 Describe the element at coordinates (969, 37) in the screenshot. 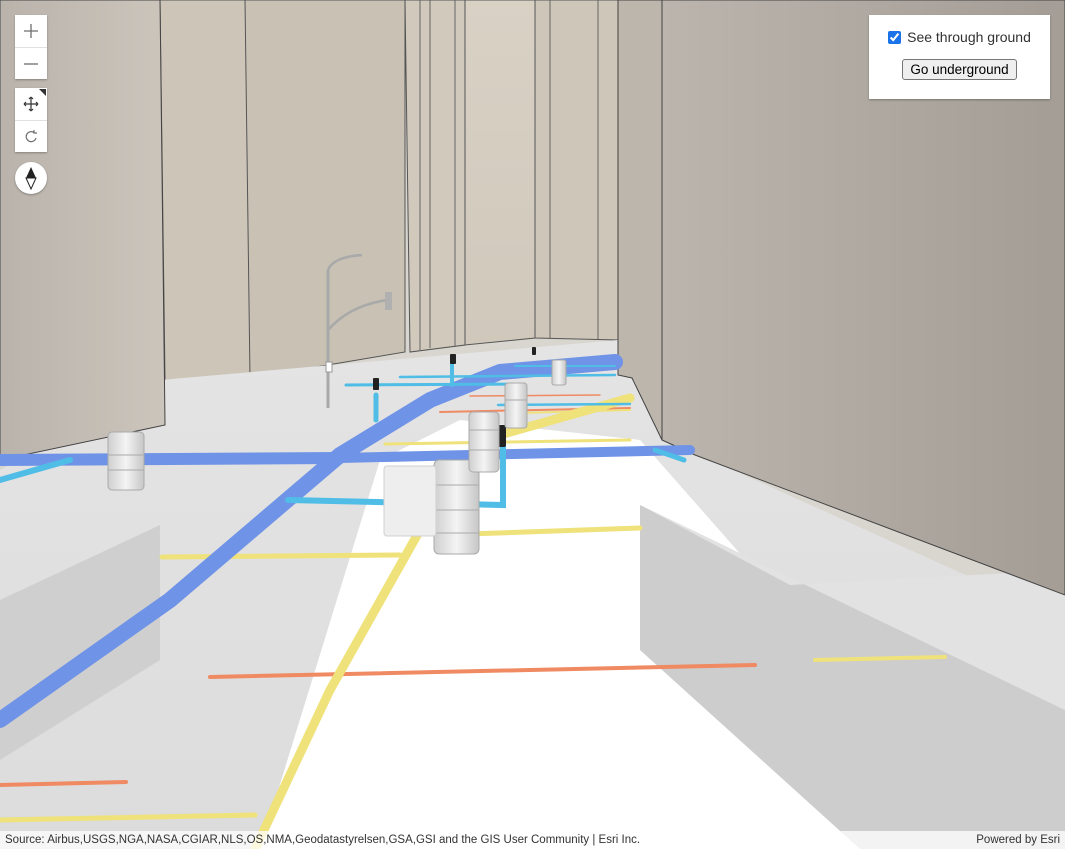

I see `see-through-label: See through ground` at that location.